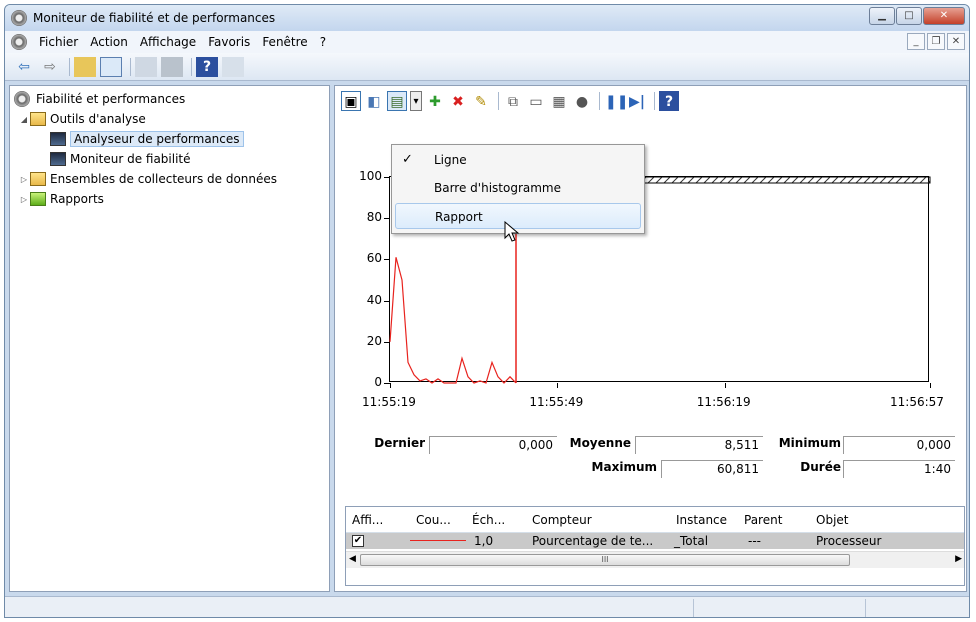 The image size is (976, 622). Describe the element at coordinates (637, 101) in the screenshot. I see `update-data-icon: ▶|` at that location.